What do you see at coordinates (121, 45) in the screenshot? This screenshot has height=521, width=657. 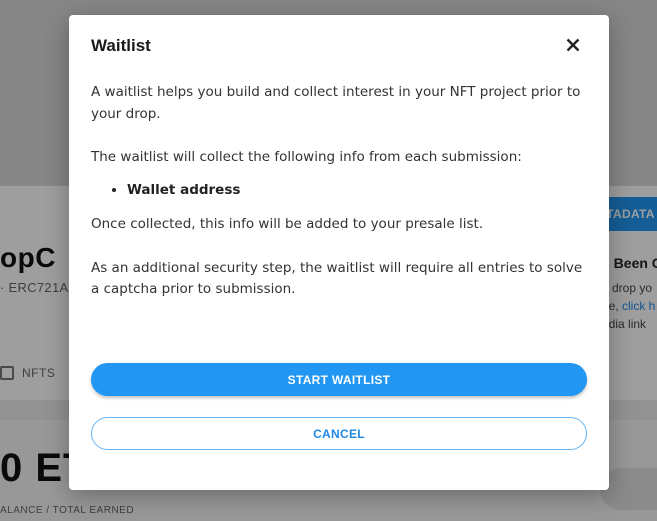 I see `modal-title: Waitlist` at bounding box center [121, 45].